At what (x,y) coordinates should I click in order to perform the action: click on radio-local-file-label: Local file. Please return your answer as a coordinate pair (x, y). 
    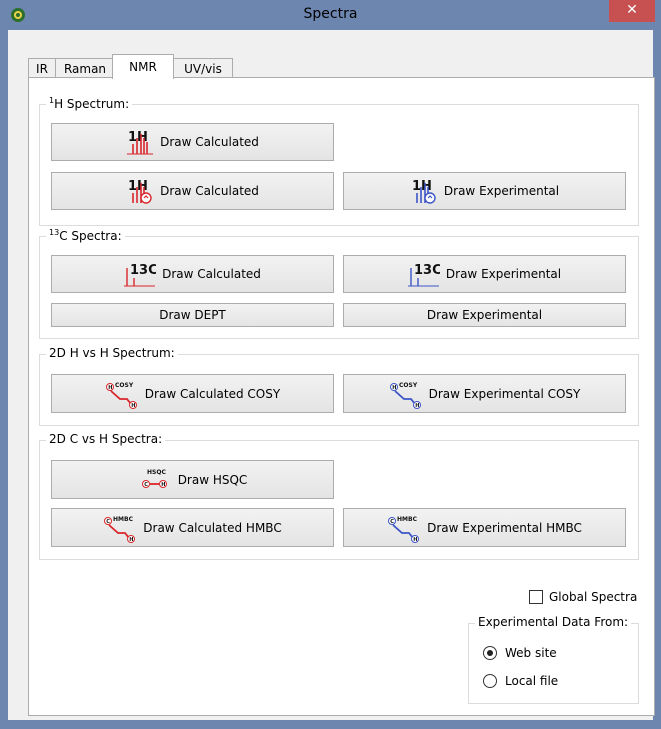
    Looking at the image, I should click on (532, 681).